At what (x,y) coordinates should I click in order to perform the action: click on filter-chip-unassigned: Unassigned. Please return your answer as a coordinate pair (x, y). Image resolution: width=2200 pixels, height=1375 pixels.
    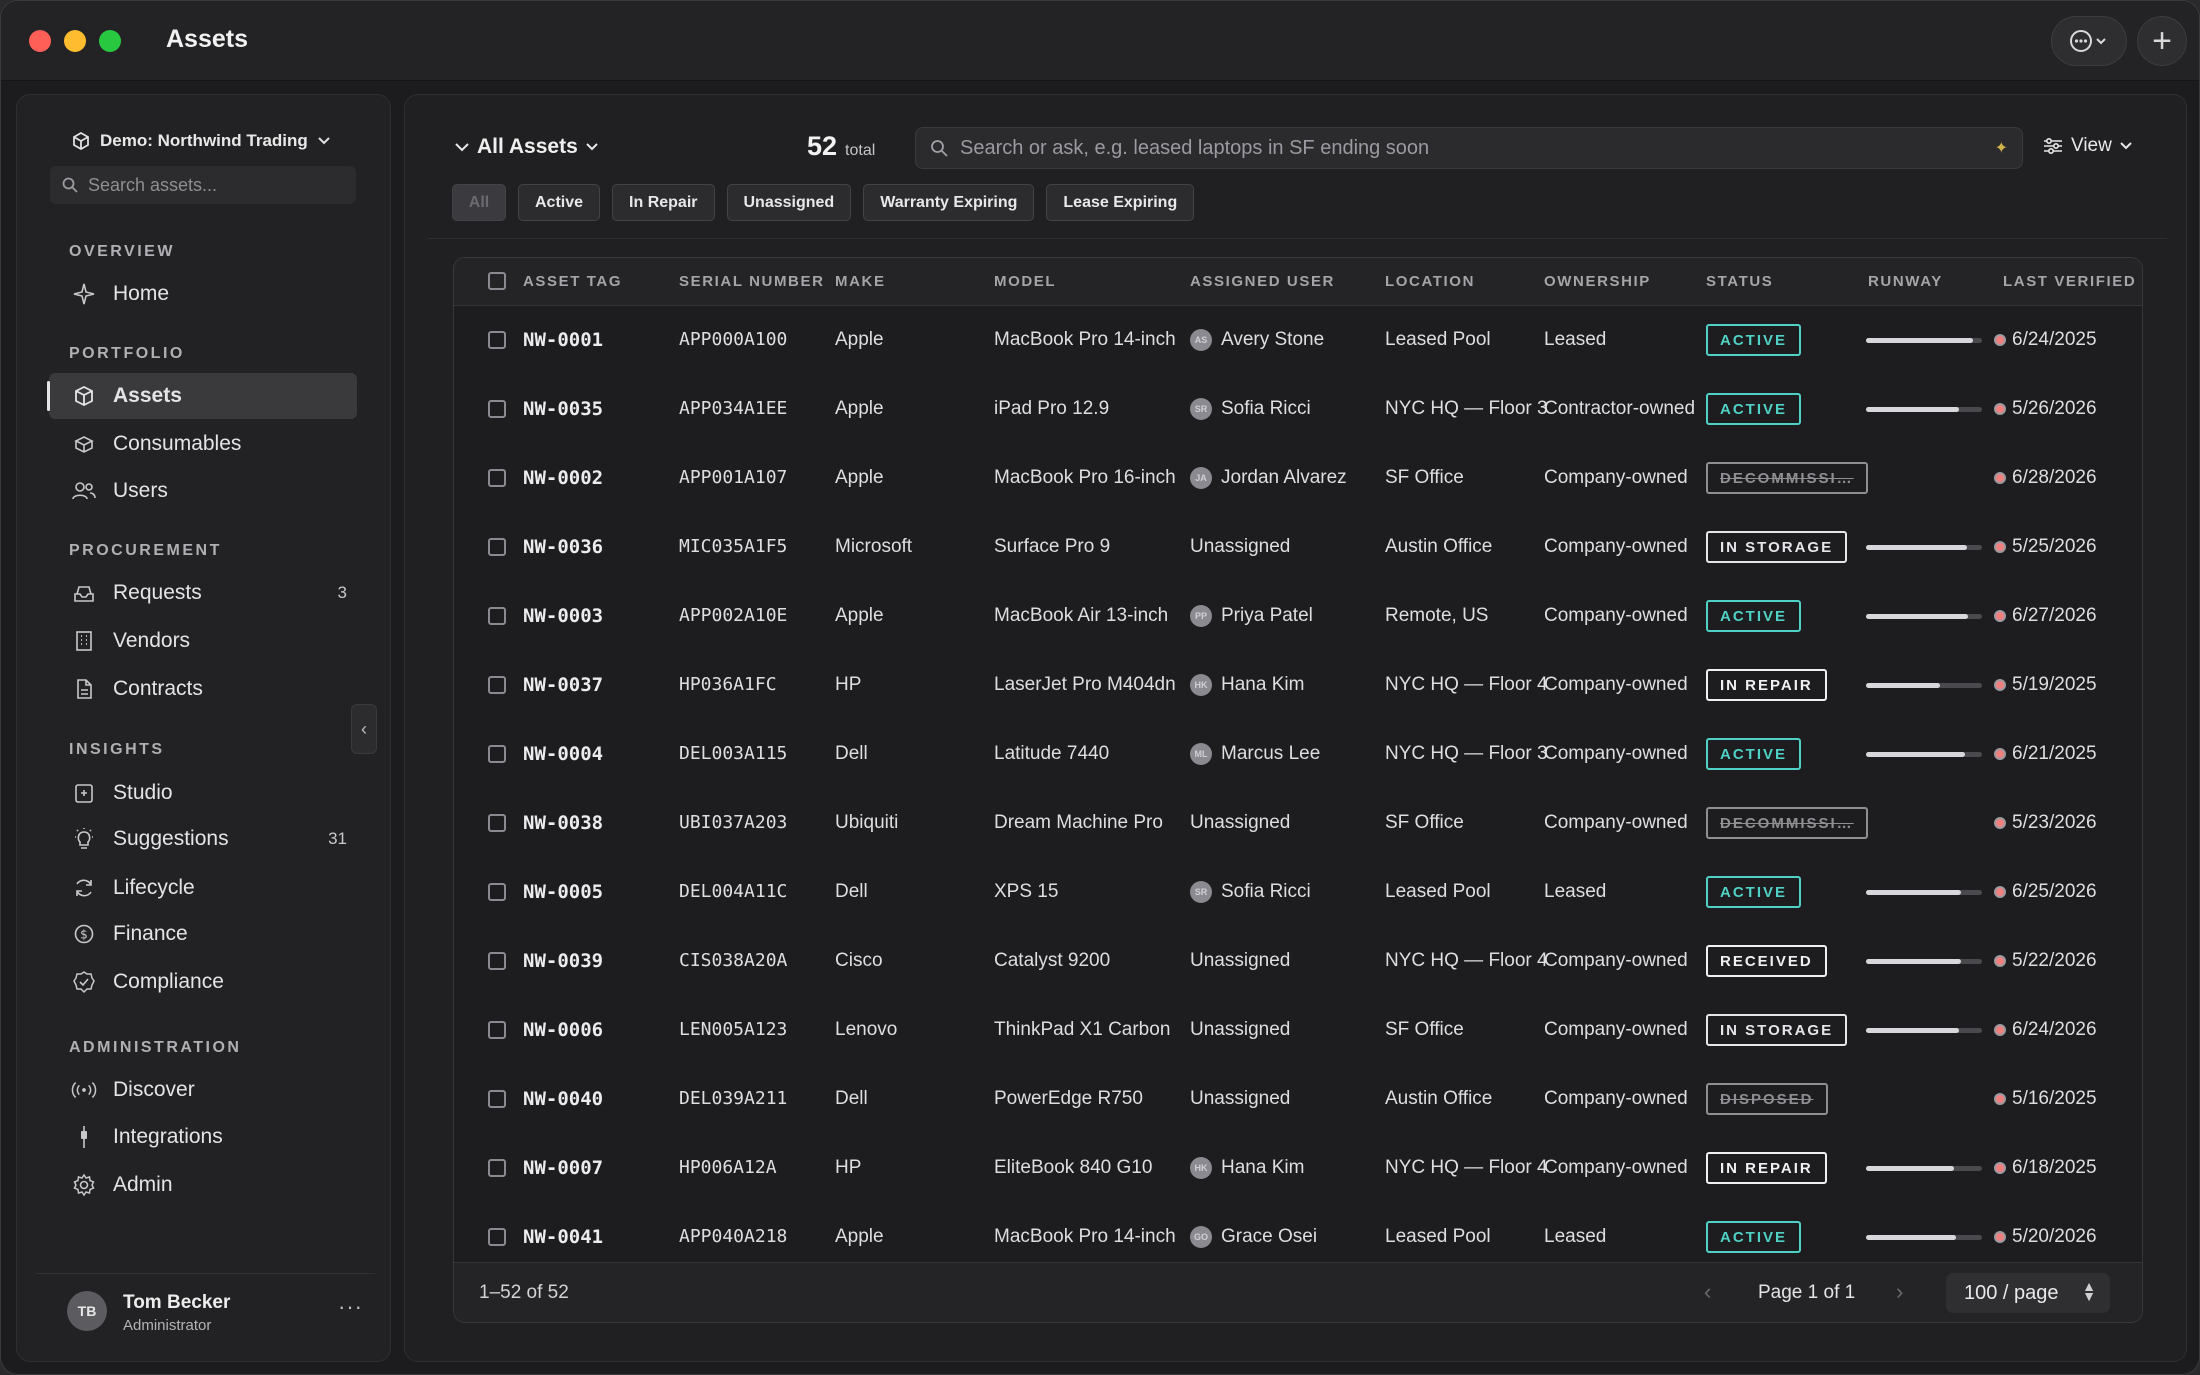
    Looking at the image, I should click on (789, 202).